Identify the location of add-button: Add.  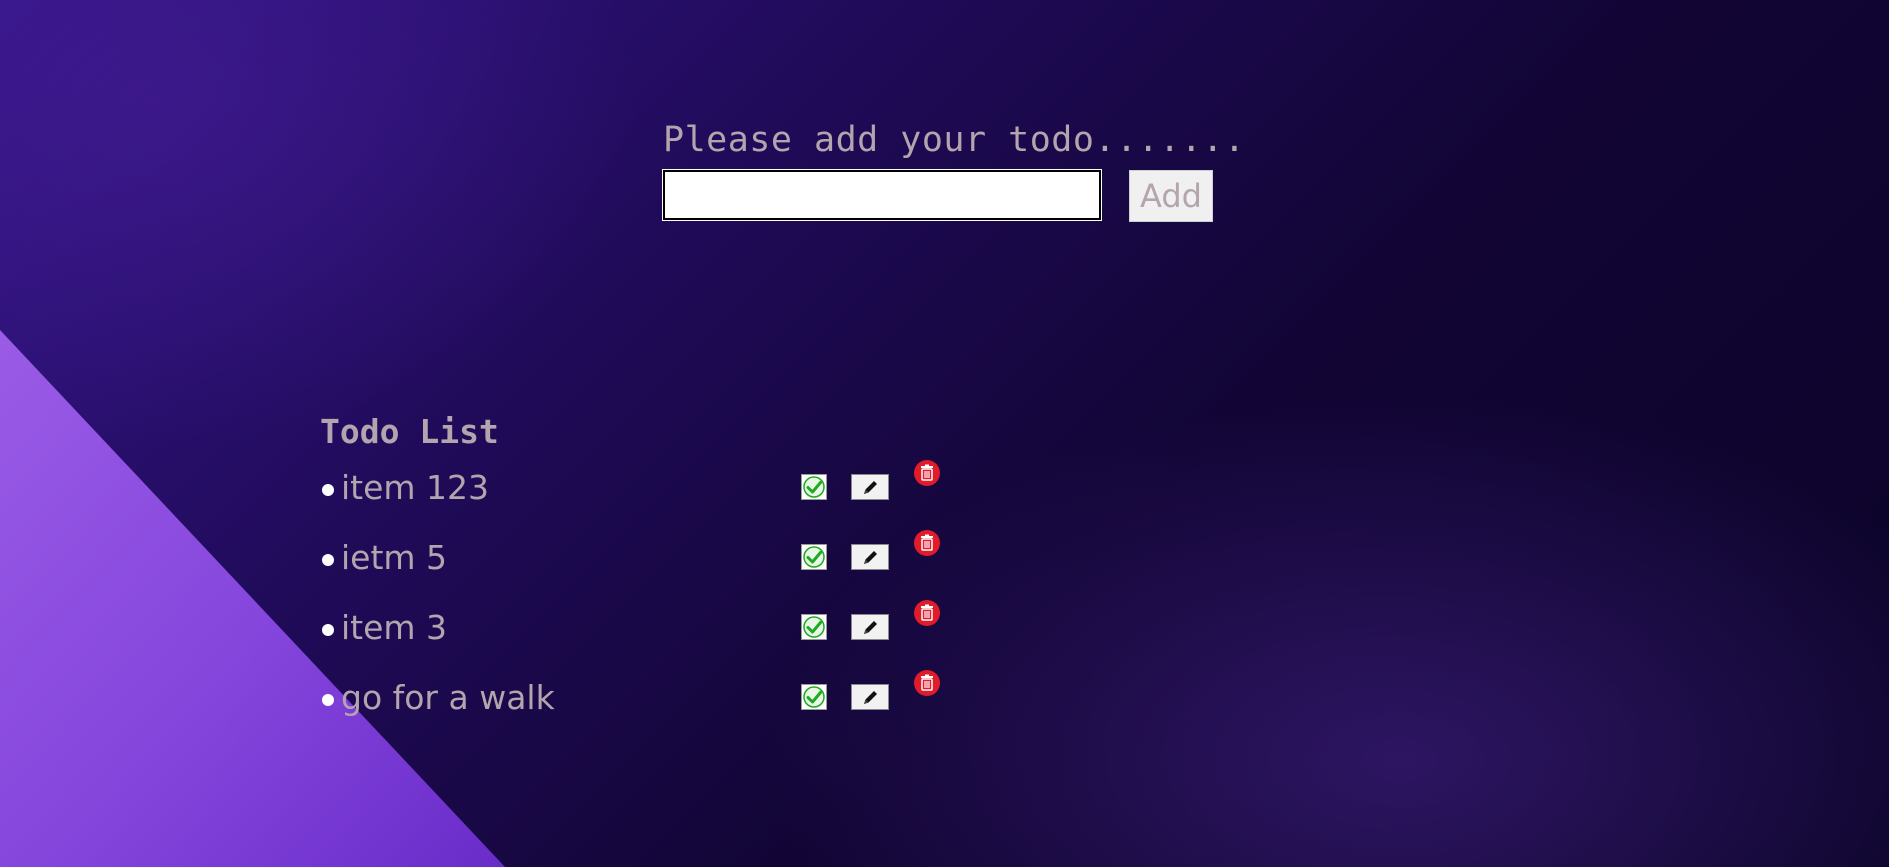
(1171, 196).